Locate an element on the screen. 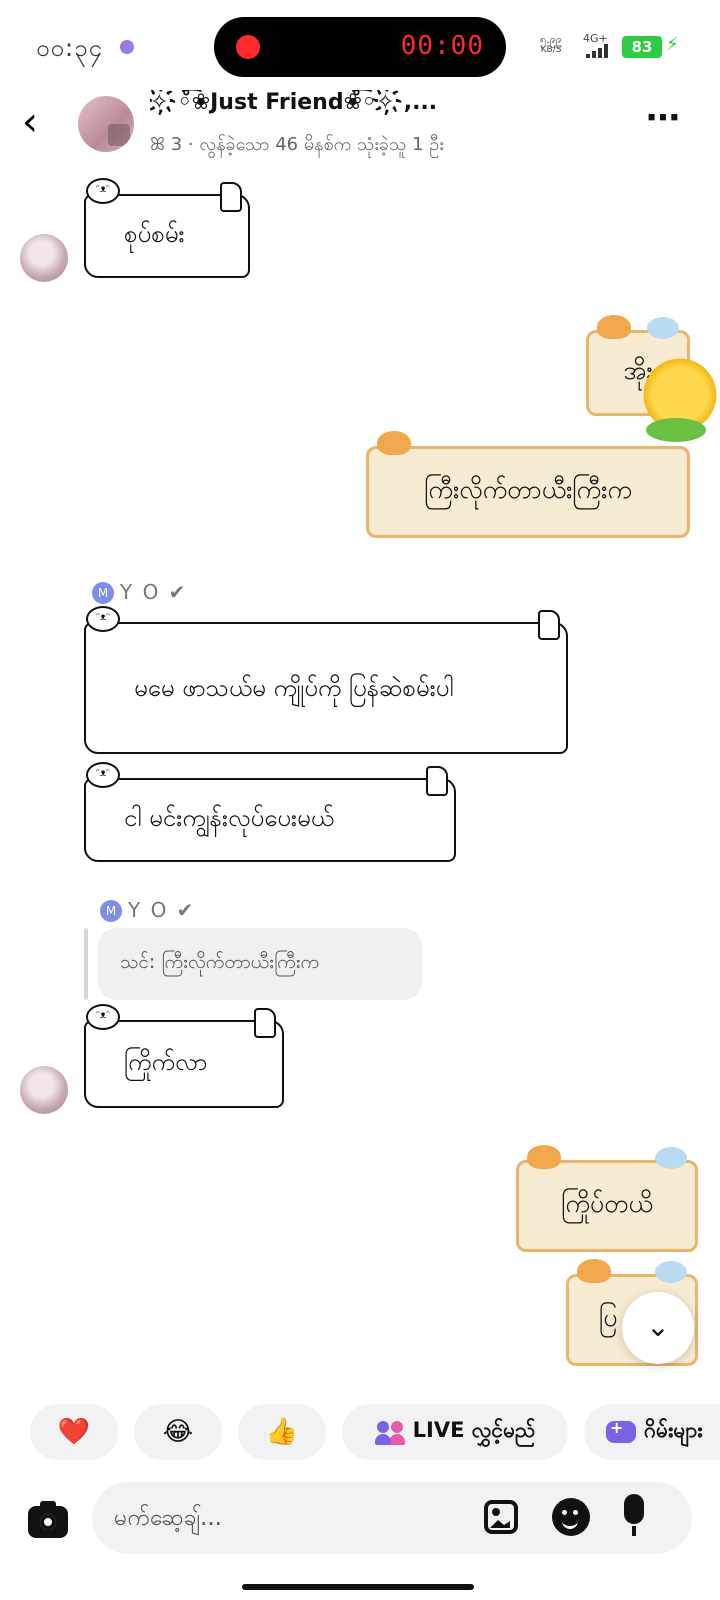  heart-reaction-button: ❤️ is located at coordinates (74, 1432).